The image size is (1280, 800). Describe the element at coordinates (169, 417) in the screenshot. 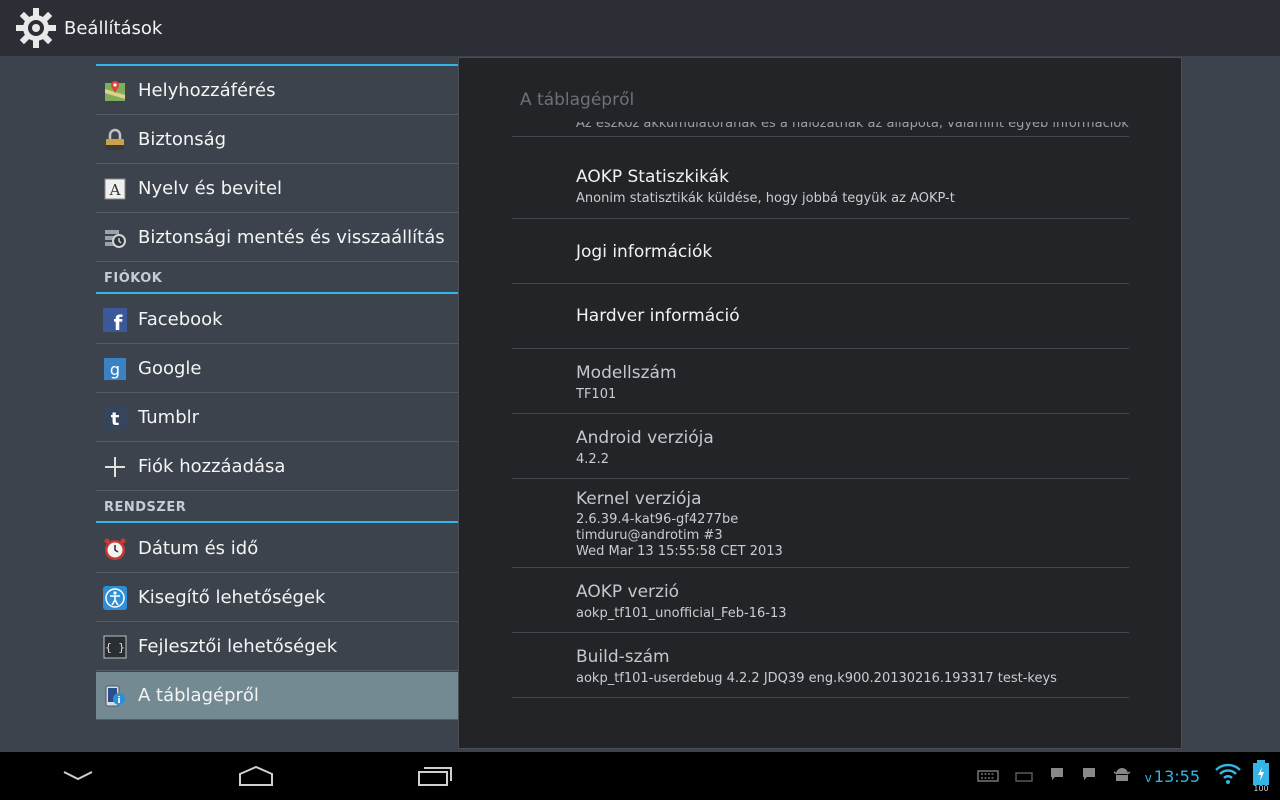

I see `sidebar-item-label: Tumblr` at that location.